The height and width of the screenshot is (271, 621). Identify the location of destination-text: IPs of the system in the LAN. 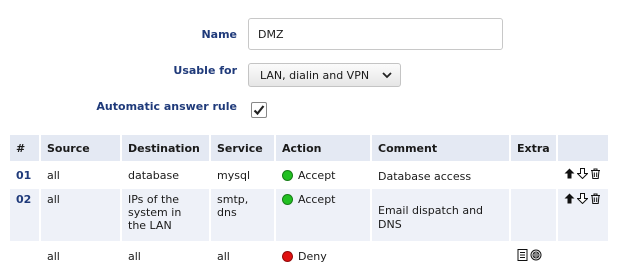
(155, 212).